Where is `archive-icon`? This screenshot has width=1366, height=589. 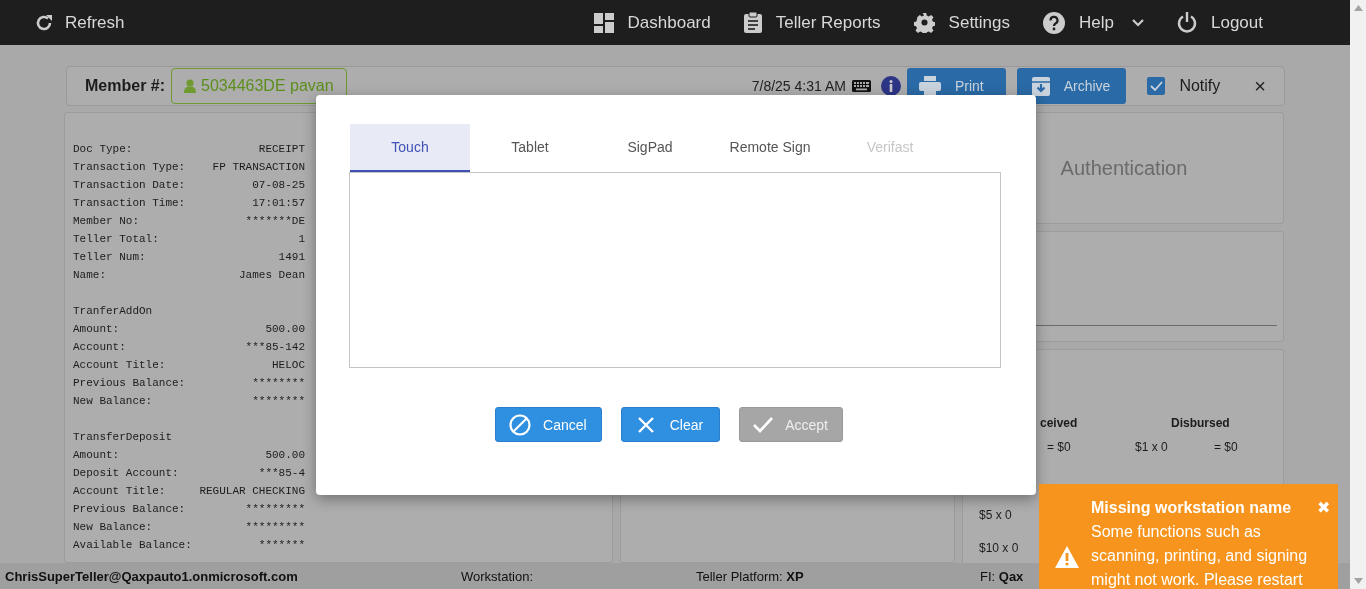 archive-icon is located at coordinates (1040, 86).